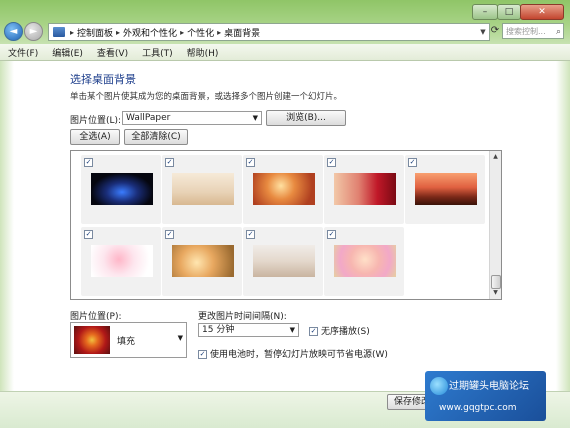 The width and height of the screenshot is (570, 428). Describe the element at coordinates (59, 32) in the screenshot. I see `control-panel-icon` at that location.